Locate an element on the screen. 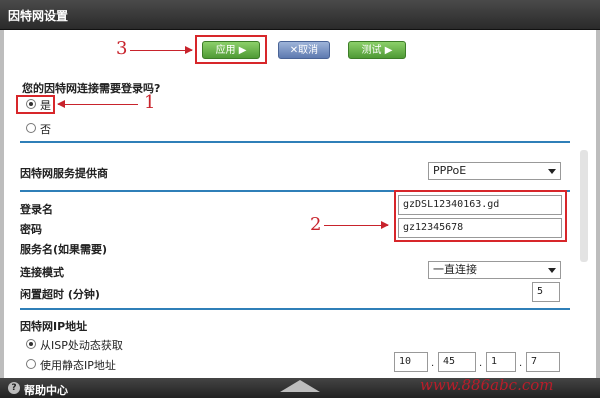  ip-address-section-label: 因特网IP地址 is located at coordinates (54, 326).